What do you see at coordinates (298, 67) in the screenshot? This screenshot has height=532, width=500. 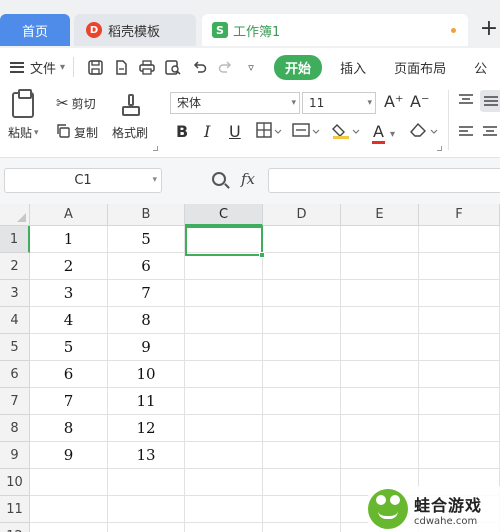 I see `tab-start: 开始` at bounding box center [298, 67].